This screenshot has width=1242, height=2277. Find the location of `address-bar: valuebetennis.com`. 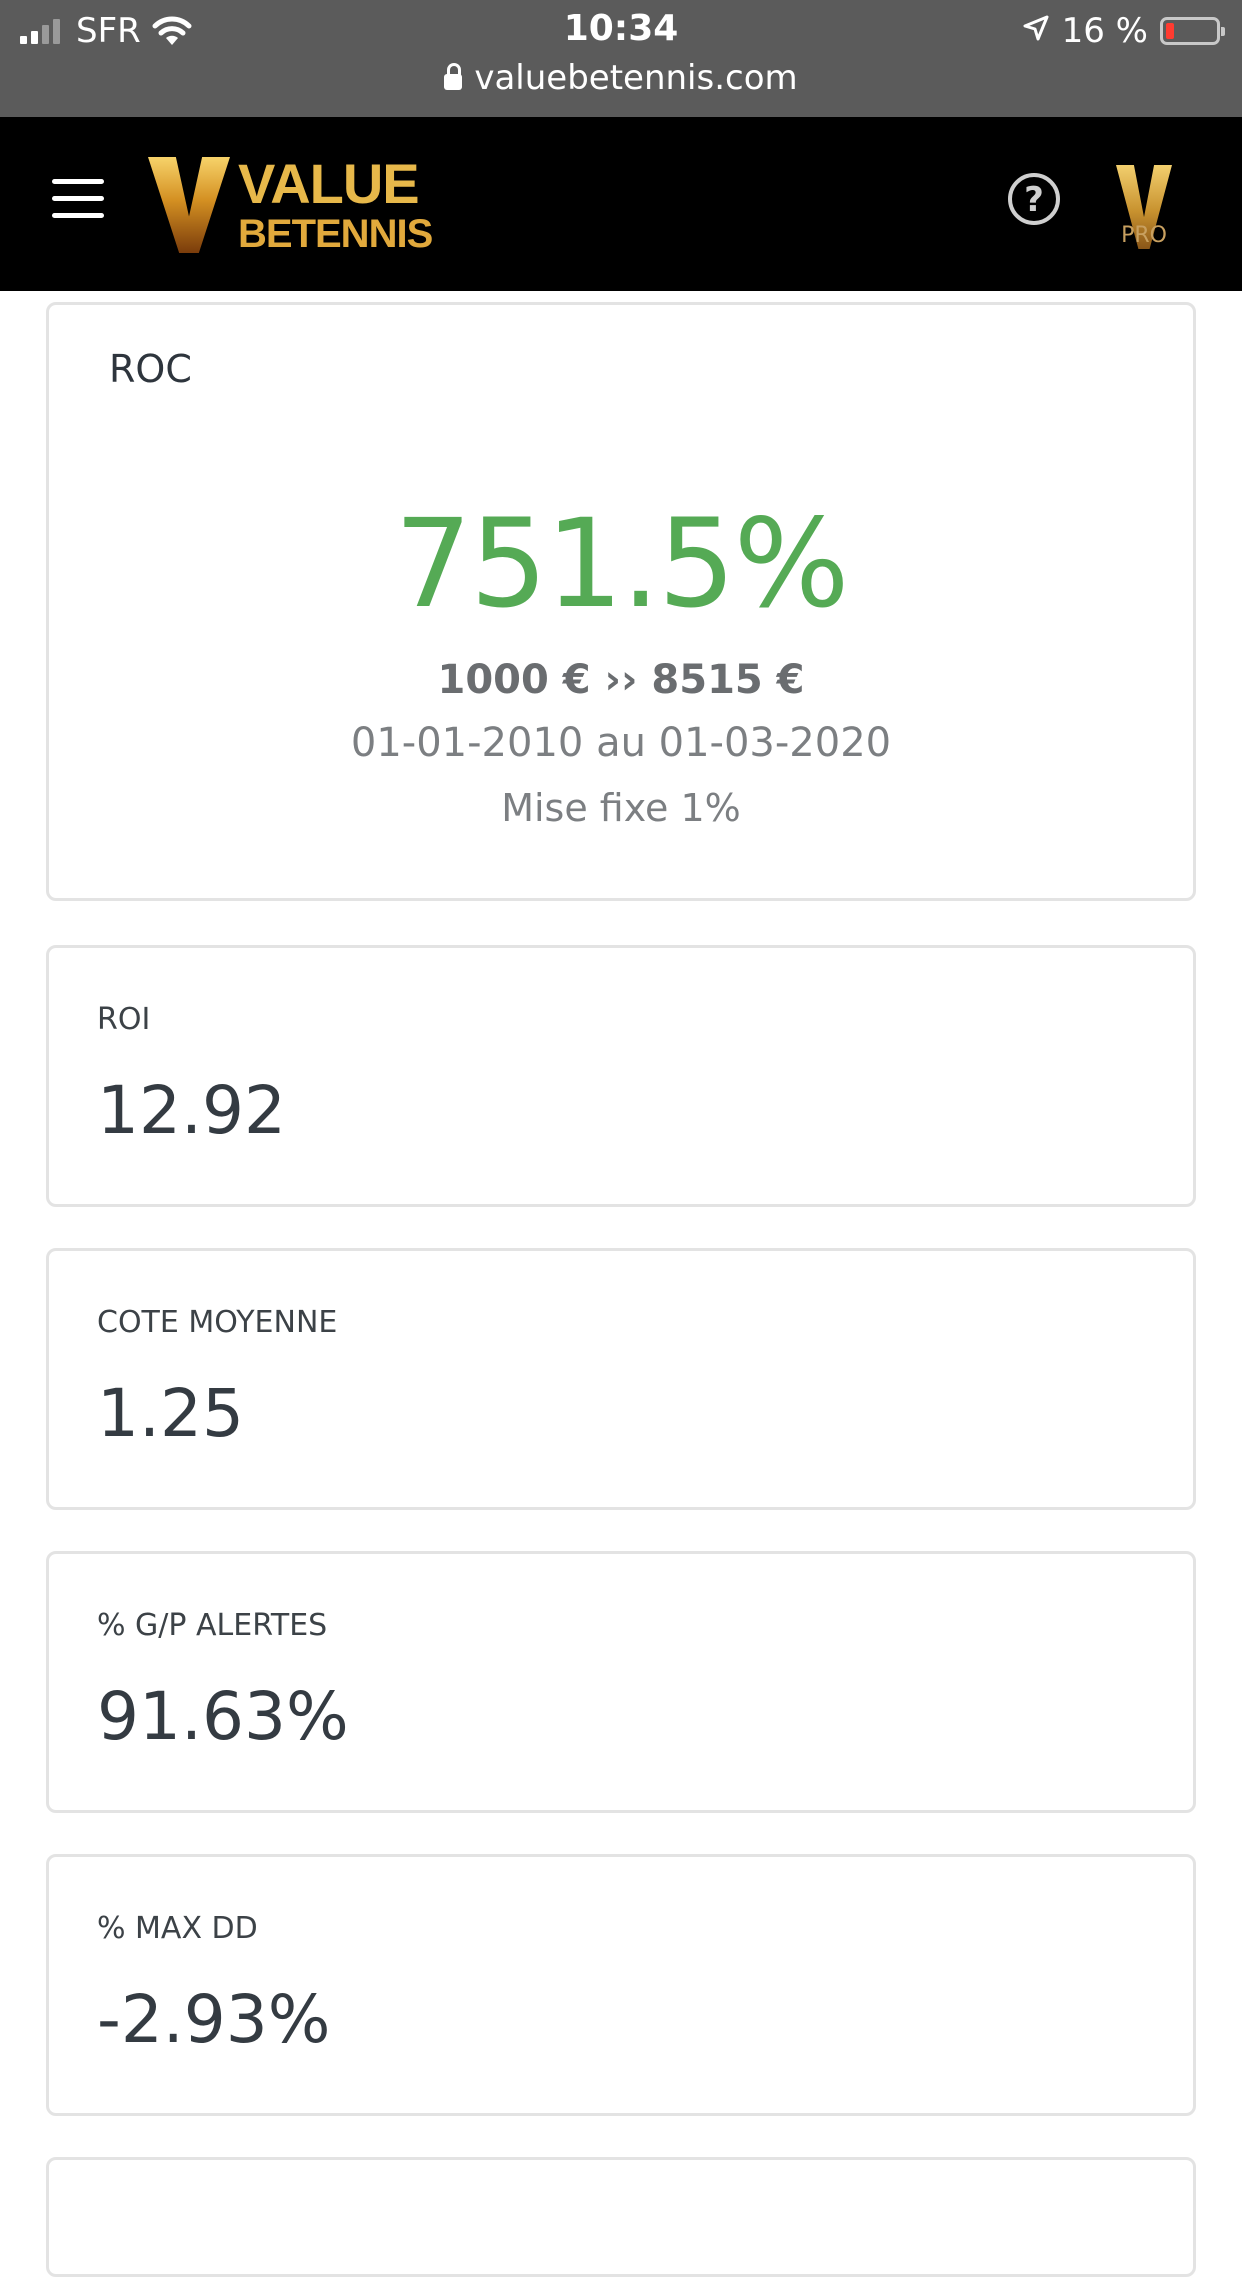

address-bar: valuebetennis.com is located at coordinates (621, 78).